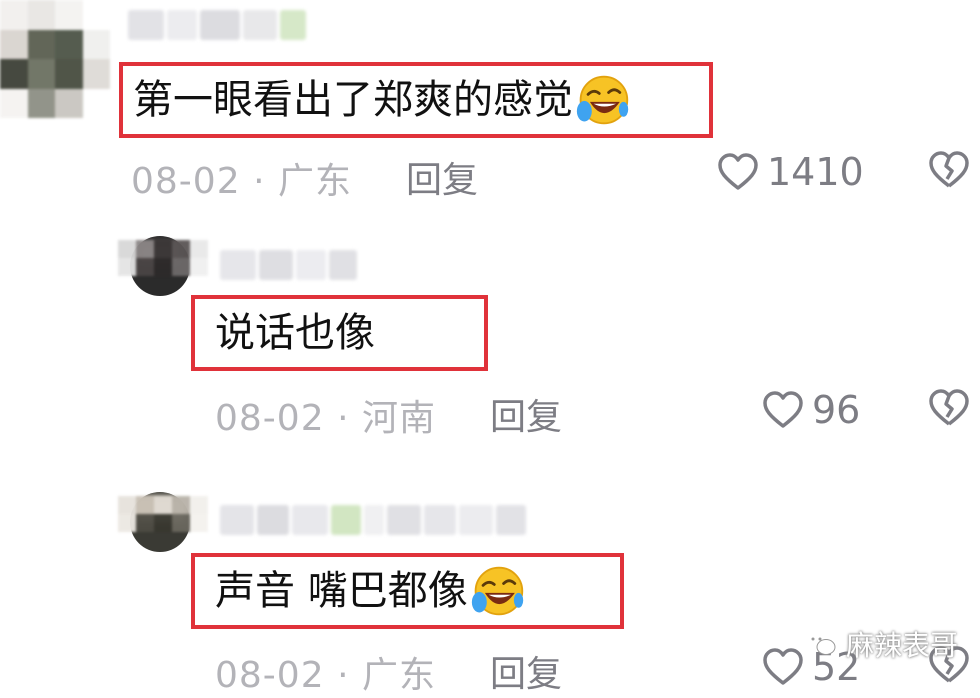 The width and height of the screenshot is (980, 698). Describe the element at coordinates (836, 410) in the screenshot. I see `like-count: 96` at that location.